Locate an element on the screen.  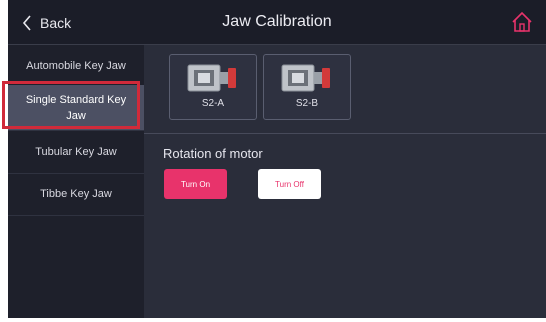
turn-off-button: Turn Off is located at coordinates (289, 184).